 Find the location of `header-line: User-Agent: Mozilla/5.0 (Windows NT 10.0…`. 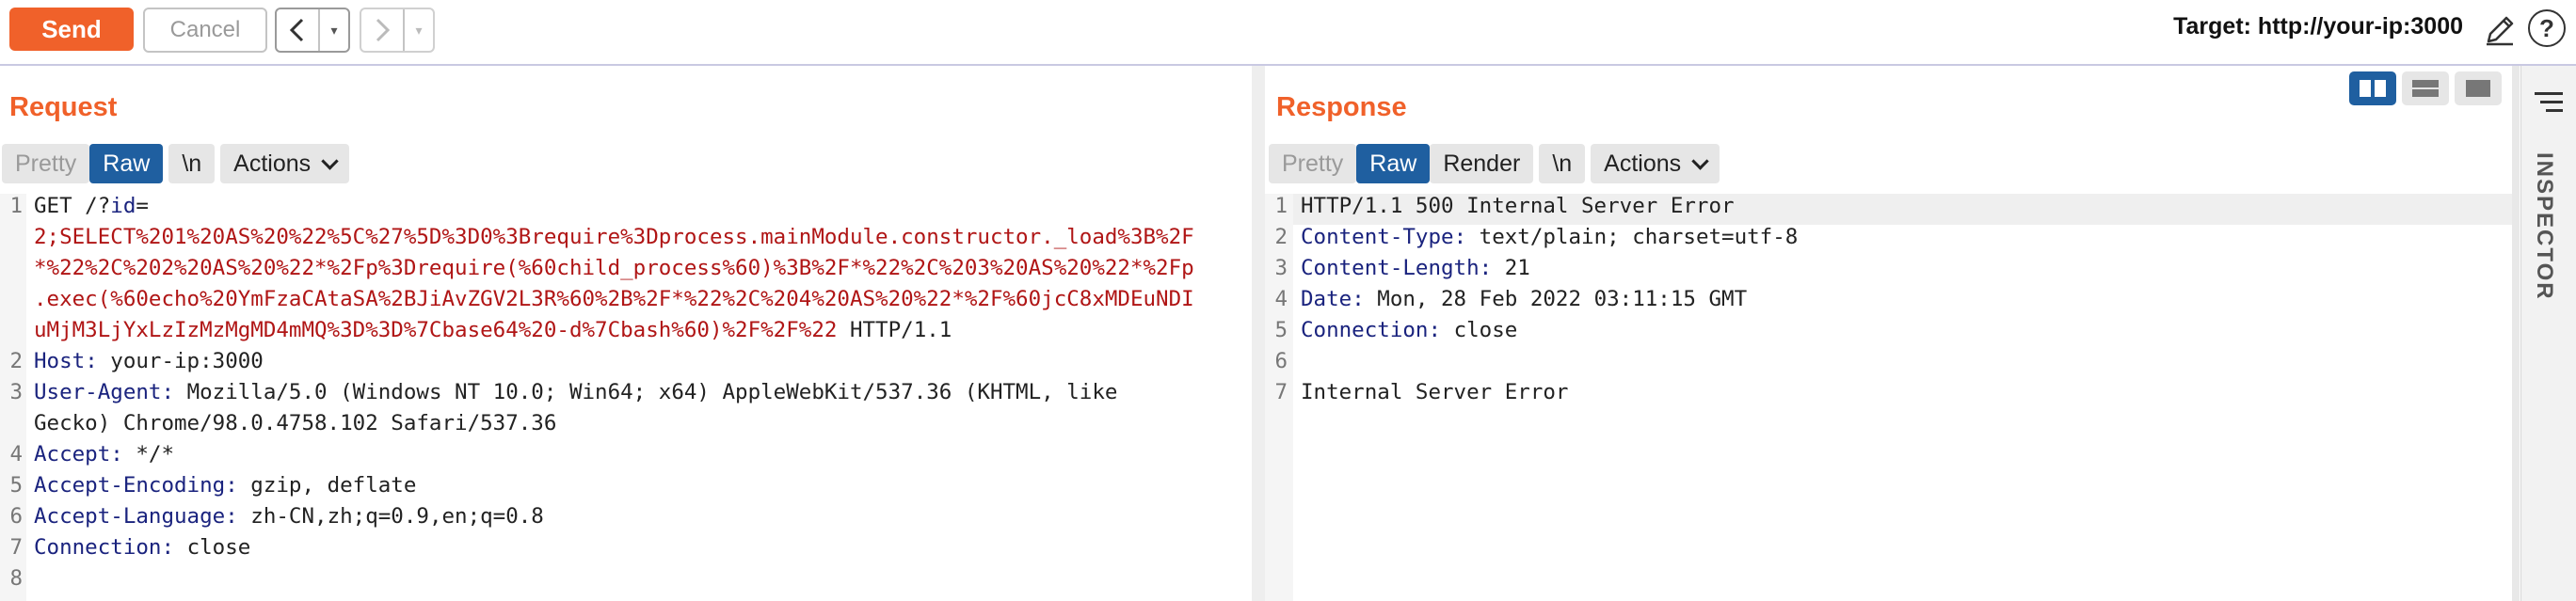

header-line: User-Agent: Mozilla/5.0 (Windows NT 10.0… is located at coordinates (576, 392).